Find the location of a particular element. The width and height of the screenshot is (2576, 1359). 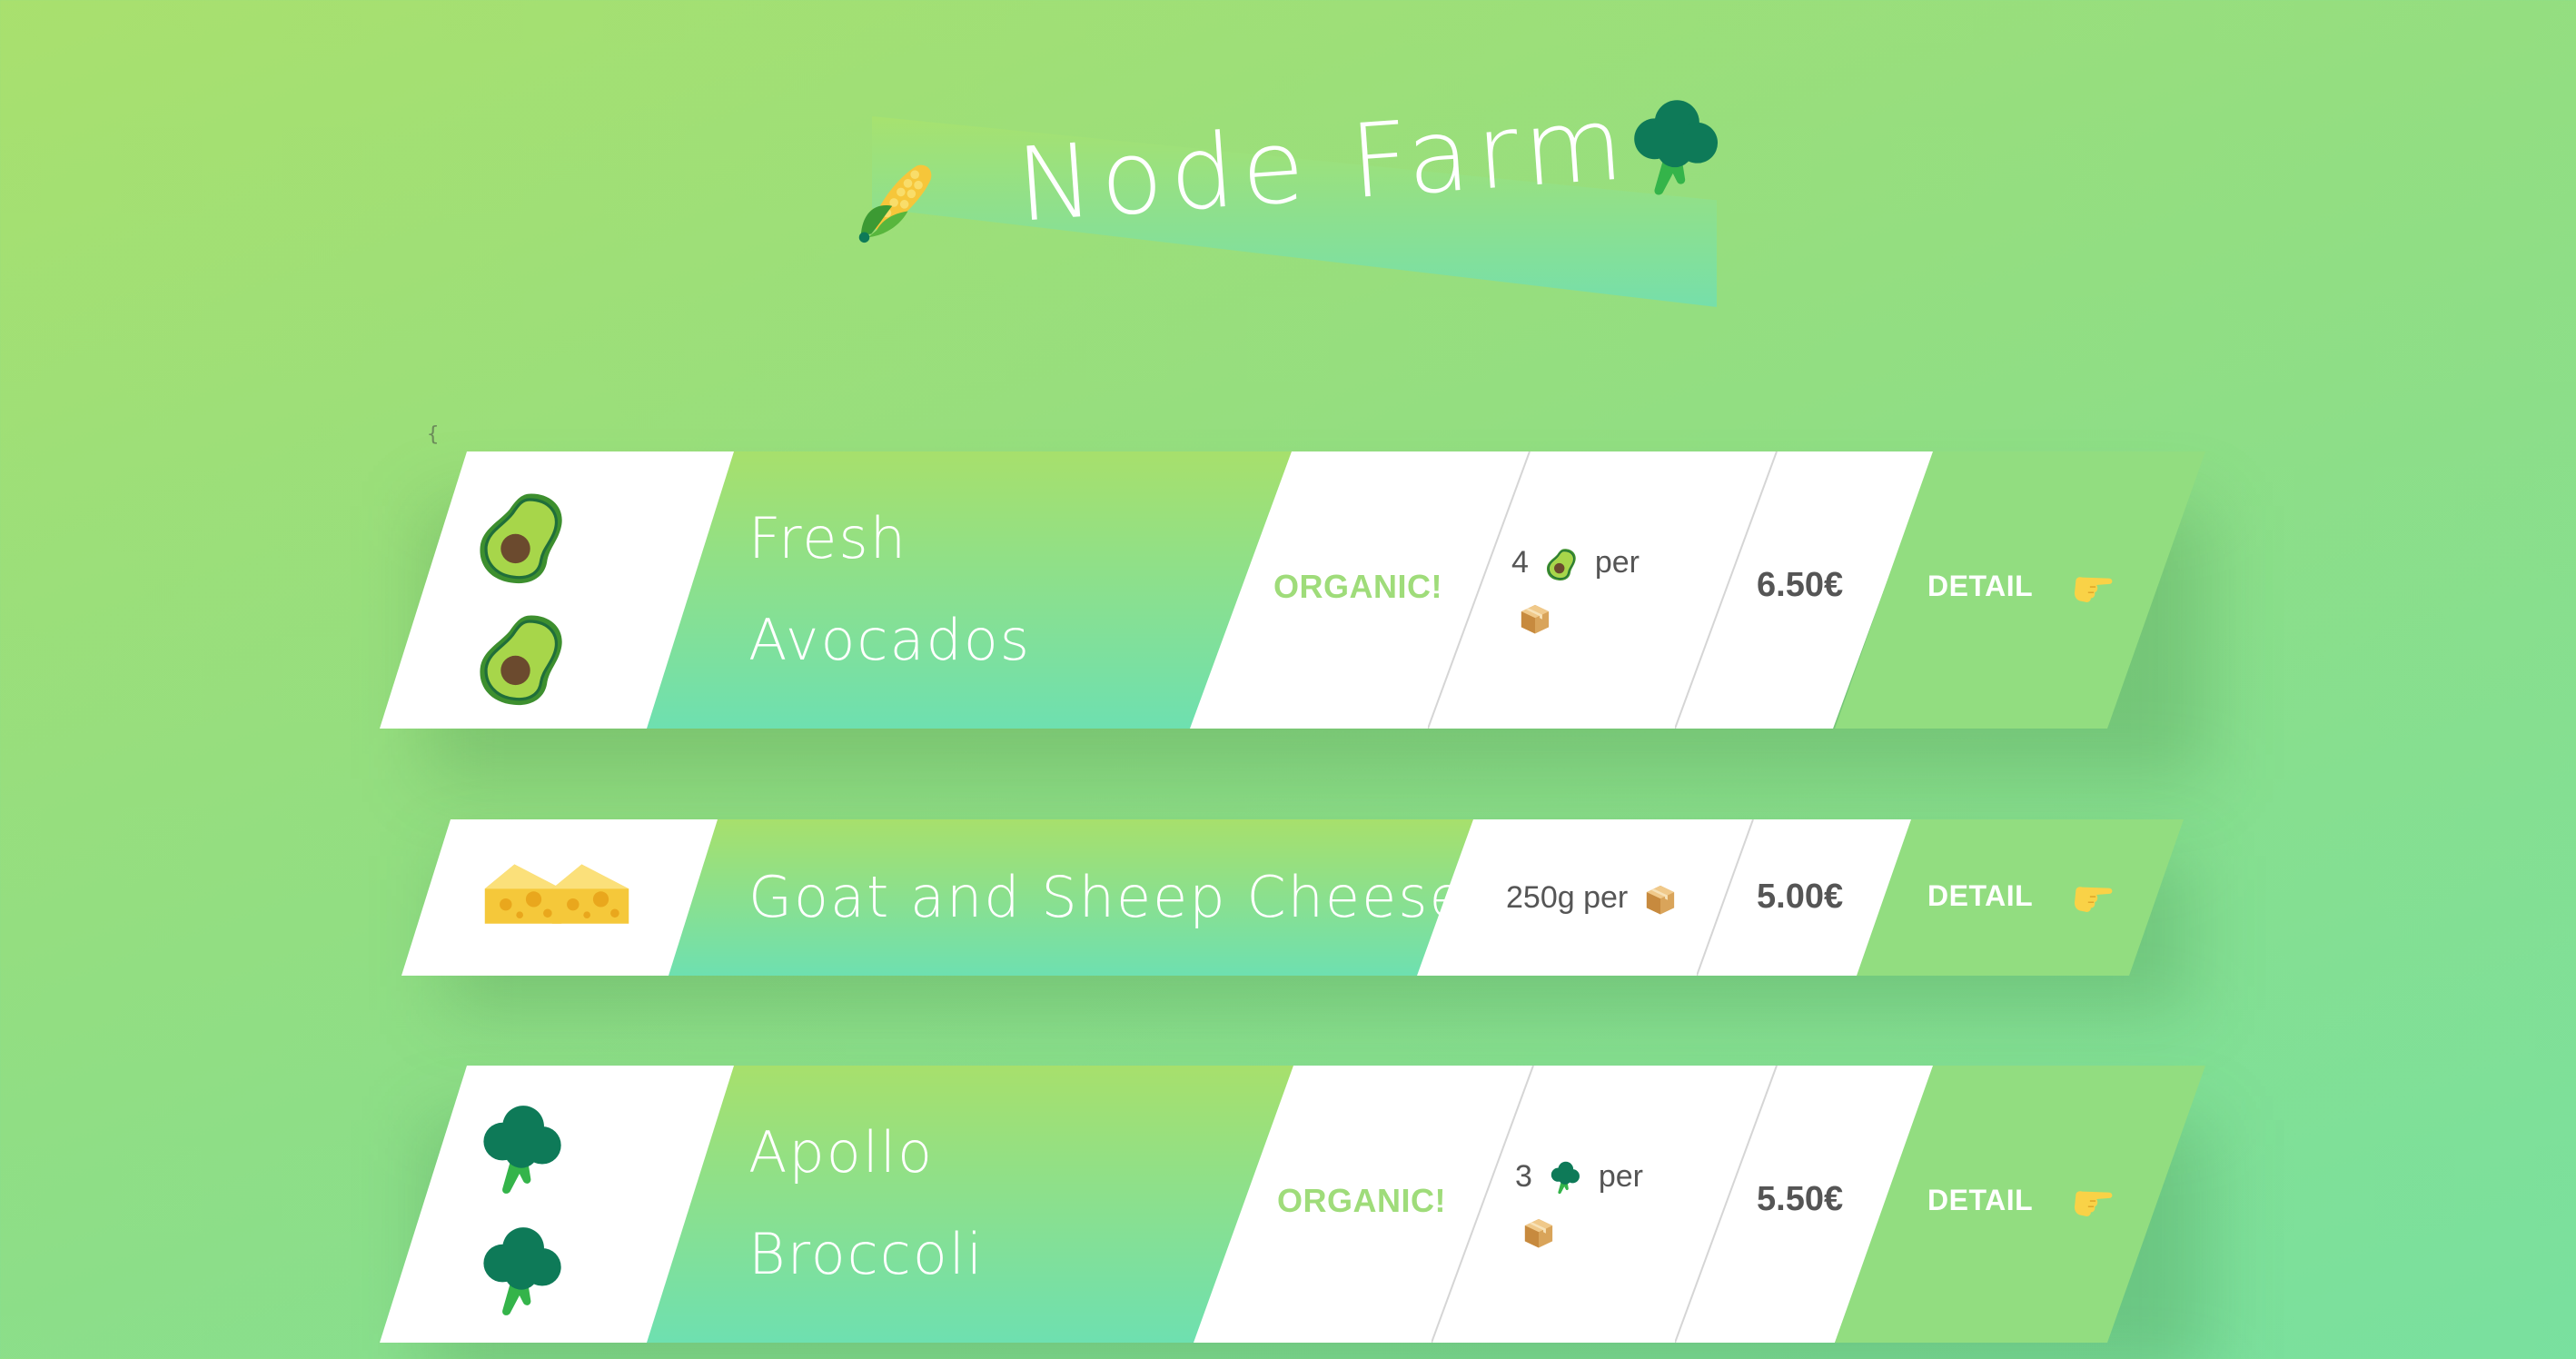

product-name: Fresh Avocados is located at coordinates (890, 589).